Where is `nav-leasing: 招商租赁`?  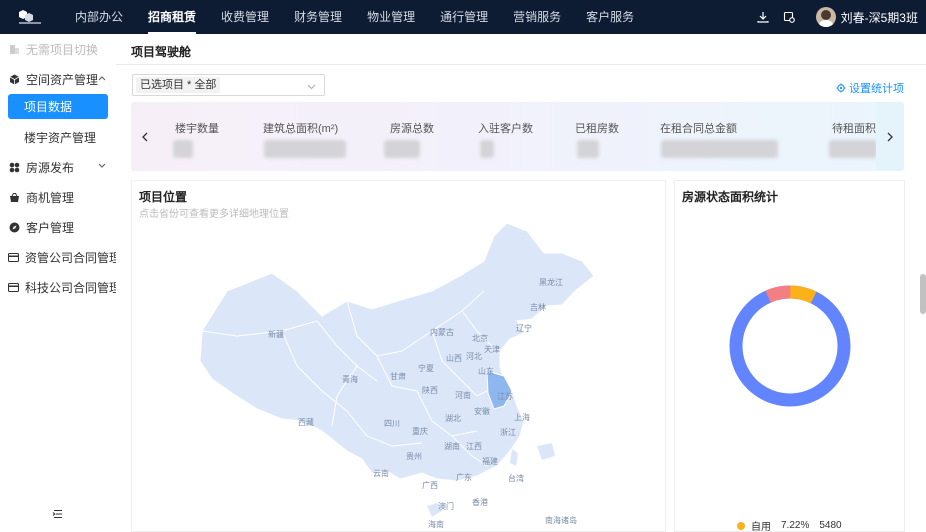
nav-leasing: 招商租赁 is located at coordinates (169, 17).